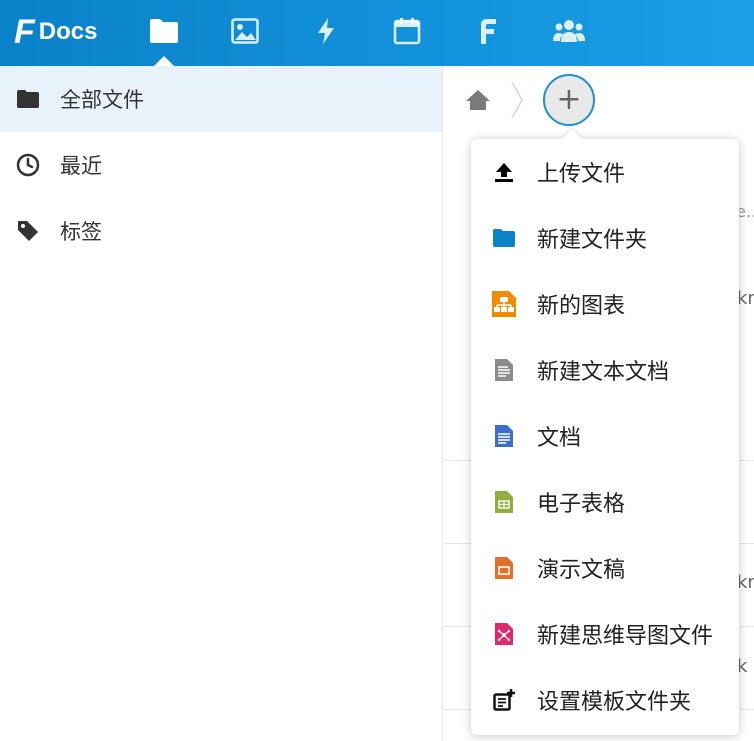 This screenshot has width=754, height=741. I want to click on sidebar-item-label: 最近, so click(81, 166).